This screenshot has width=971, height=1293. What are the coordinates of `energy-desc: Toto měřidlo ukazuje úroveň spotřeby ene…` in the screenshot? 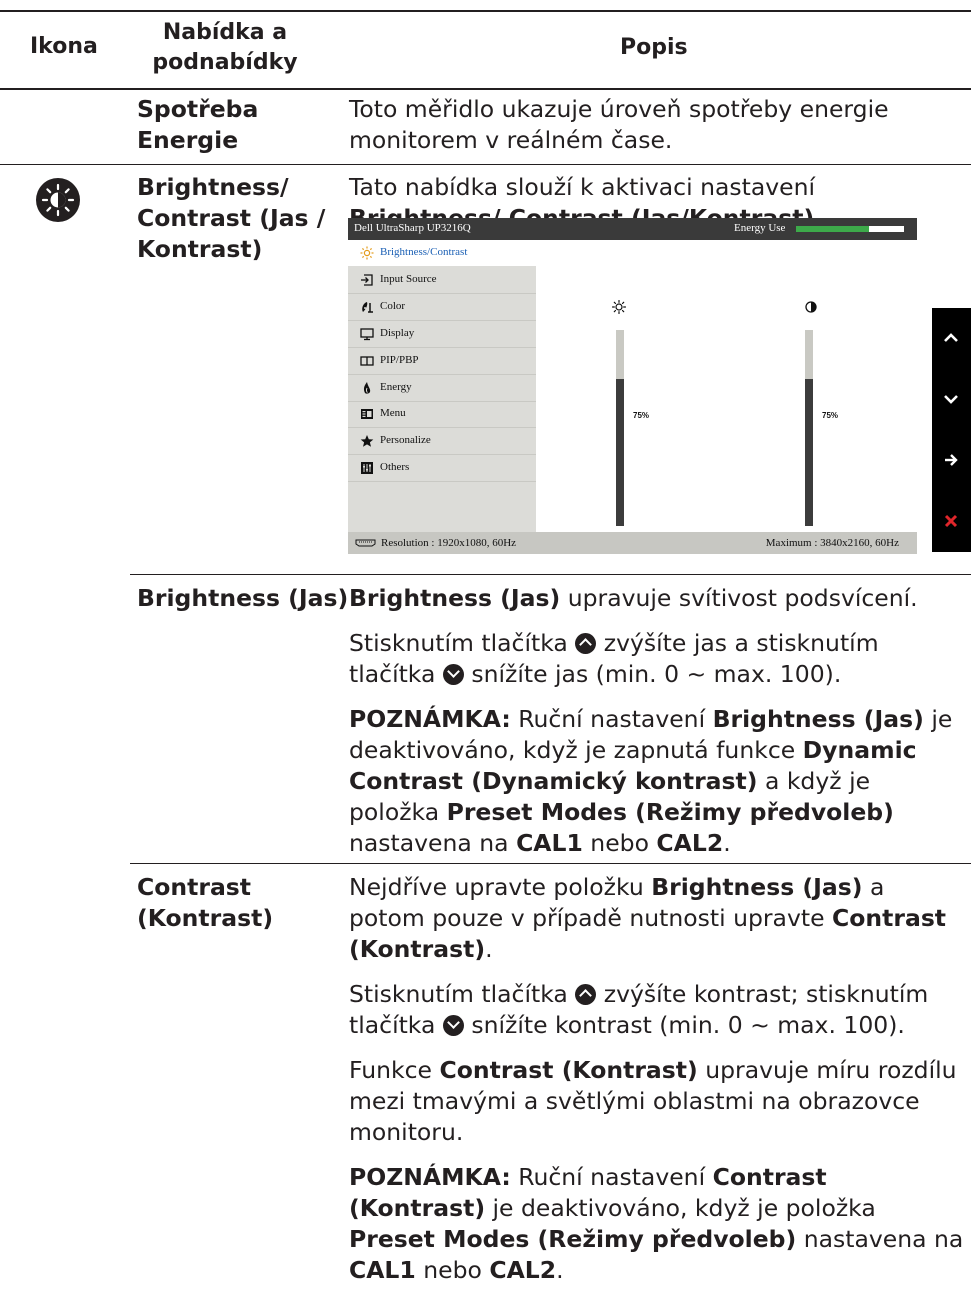 It's located at (619, 124).